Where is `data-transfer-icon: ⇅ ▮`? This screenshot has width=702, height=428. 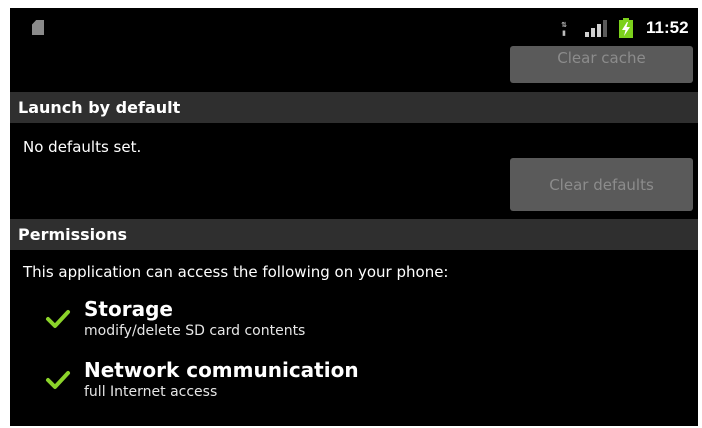
data-transfer-icon: ⇅ ▮ is located at coordinates (564, 29).